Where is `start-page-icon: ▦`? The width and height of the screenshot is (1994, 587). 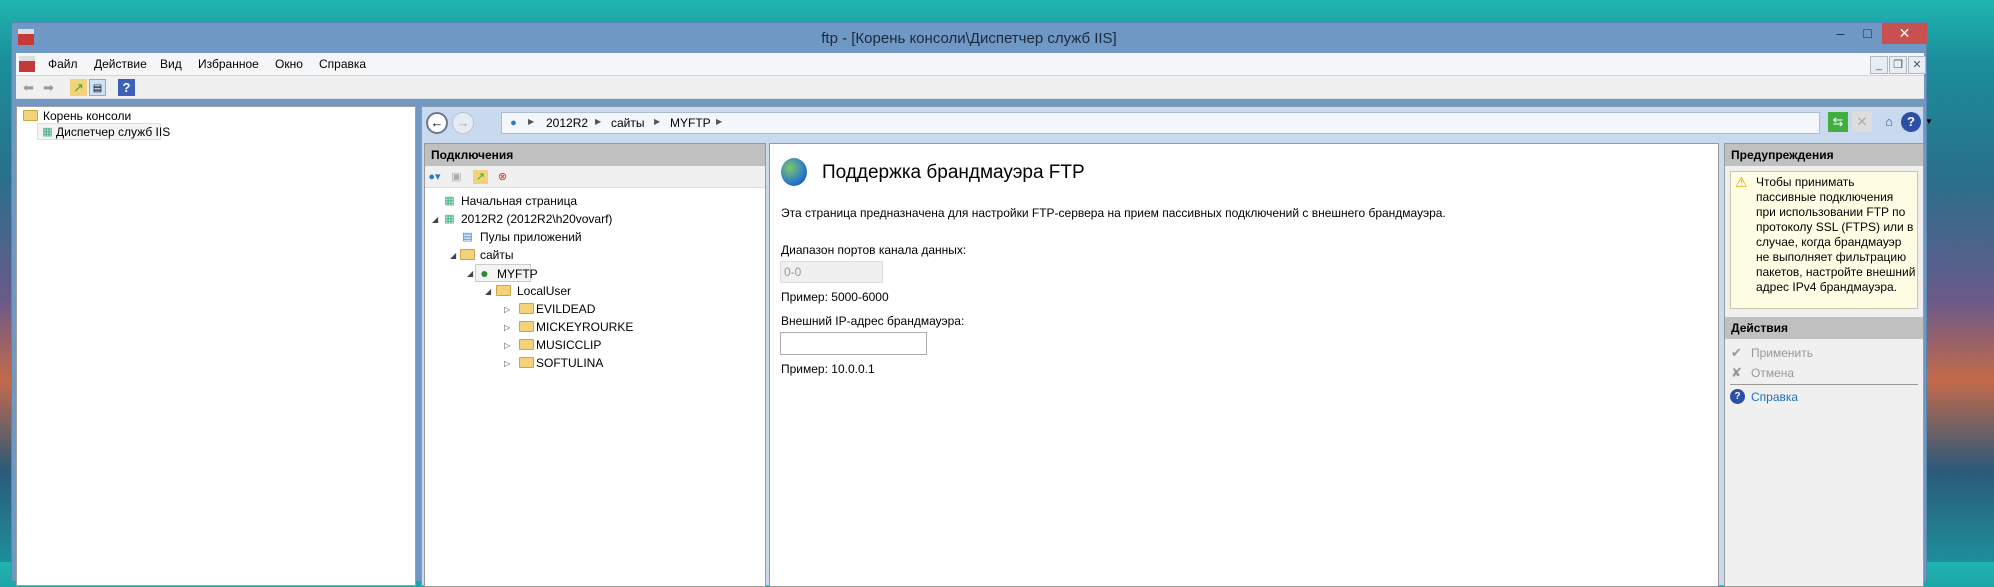 start-page-icon: ▦ is located at coordinates (449, 201).